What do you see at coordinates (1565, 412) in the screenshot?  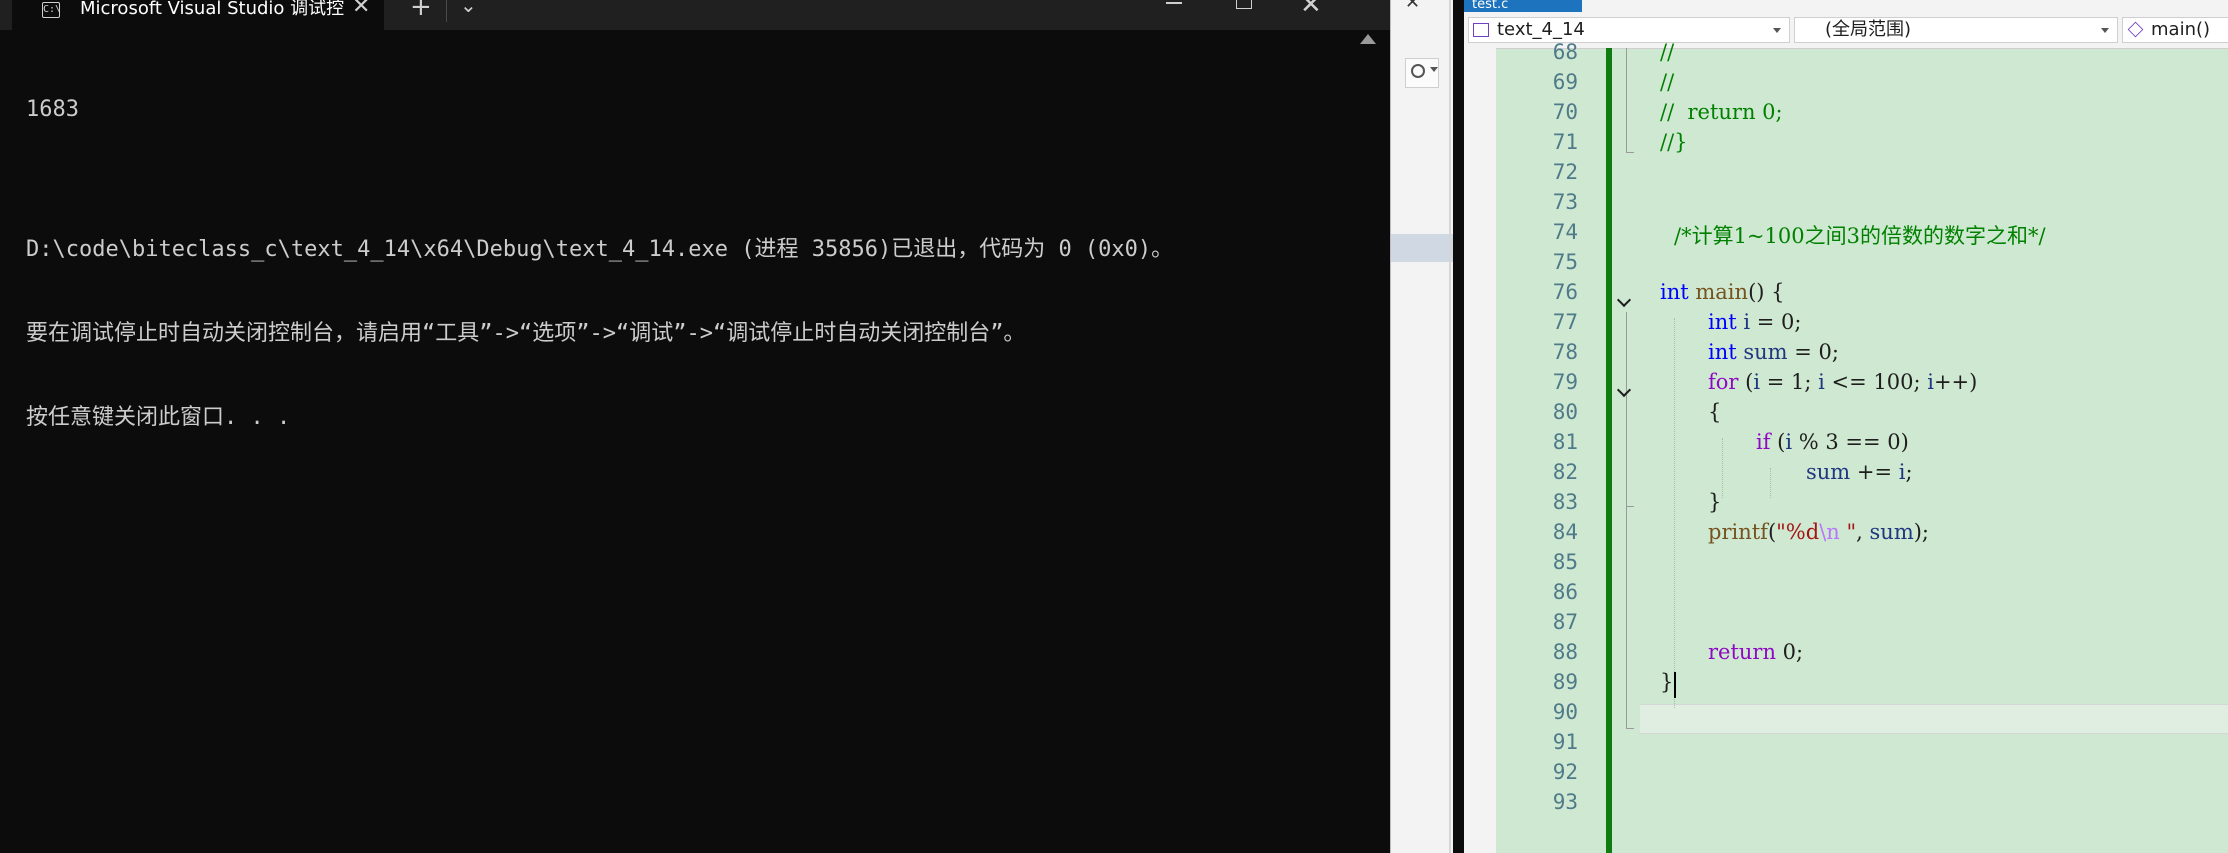 I see `line-number: 80` at bounding box center [1565, 412].